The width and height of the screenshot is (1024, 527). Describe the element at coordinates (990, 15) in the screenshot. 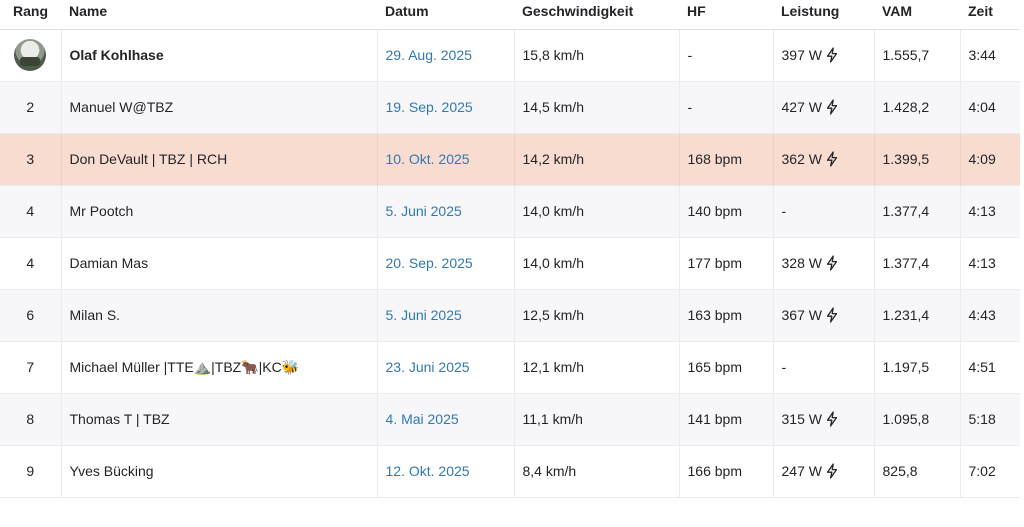

I see `col-header-time: Zeit` at that location.